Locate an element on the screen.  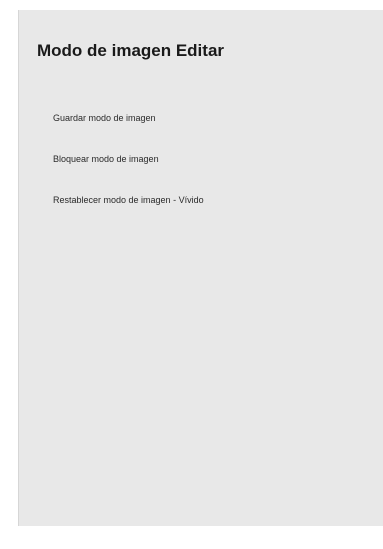
save-picture-mode-item: Guardar modo de imagen is located at coordinates (128, 118).